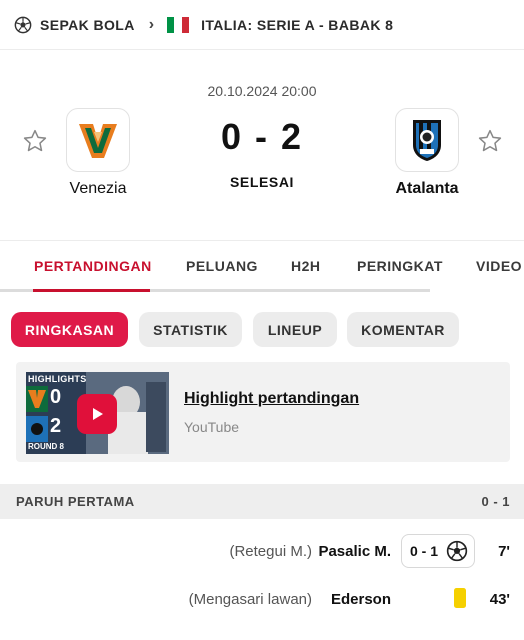  Describe the element at coordinates (271, 399) in the screenshot. I see `highlight-title-link: Highlight pertandingan` at that location.